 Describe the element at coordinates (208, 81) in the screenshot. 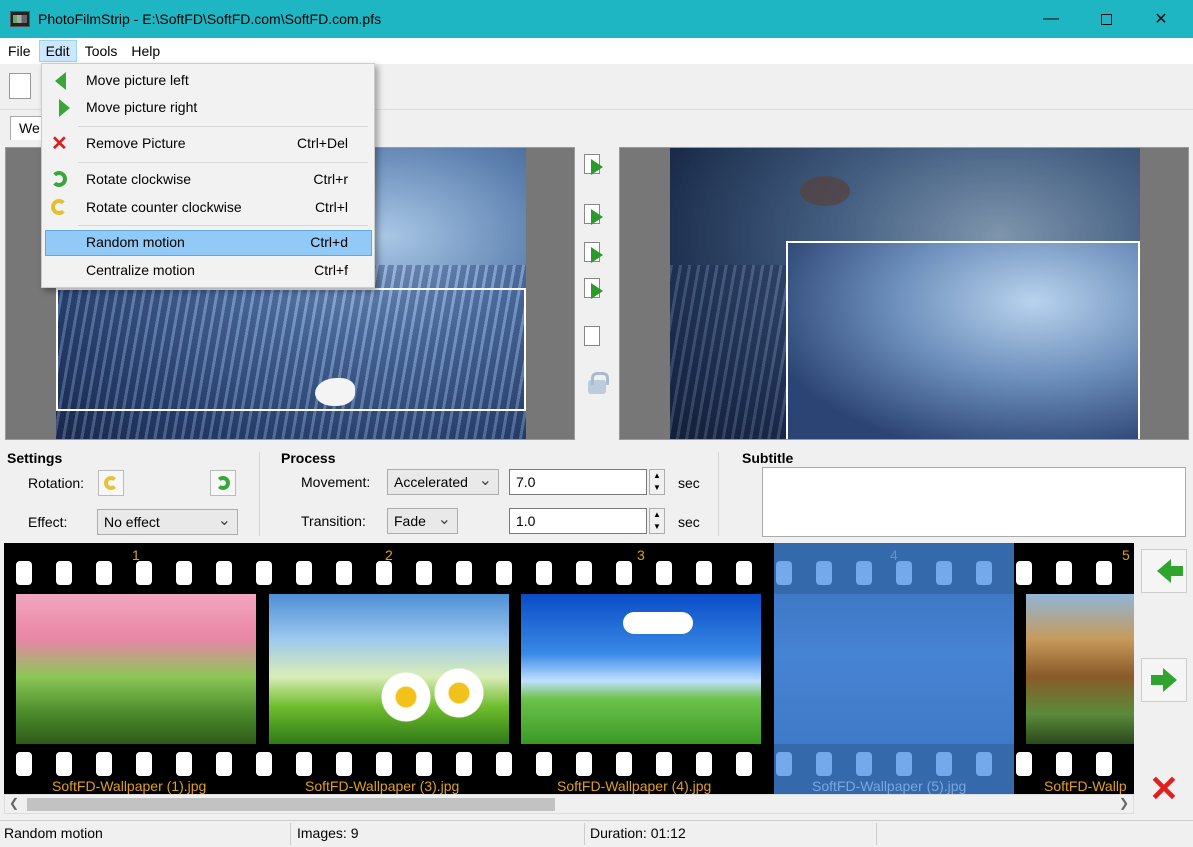

I see `menu-item-move-picture-left: Move picture left` at that location.